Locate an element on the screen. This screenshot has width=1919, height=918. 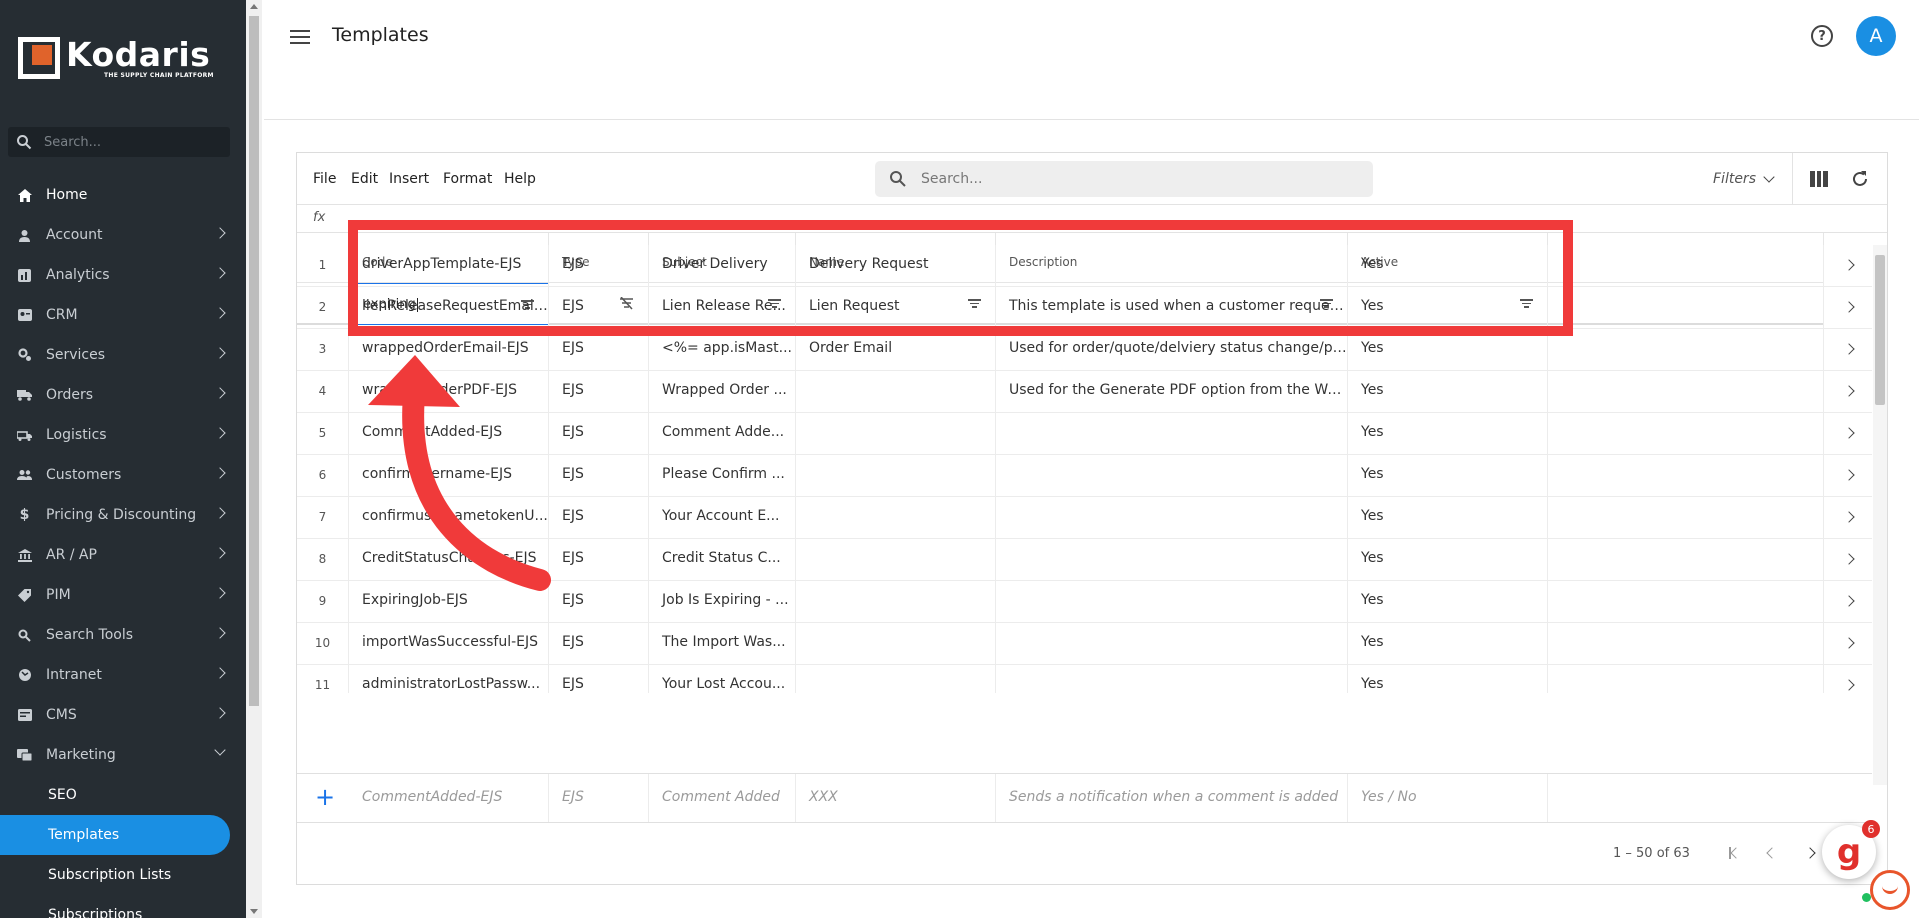
refresh-icon is located at coordinates (1860, 179).